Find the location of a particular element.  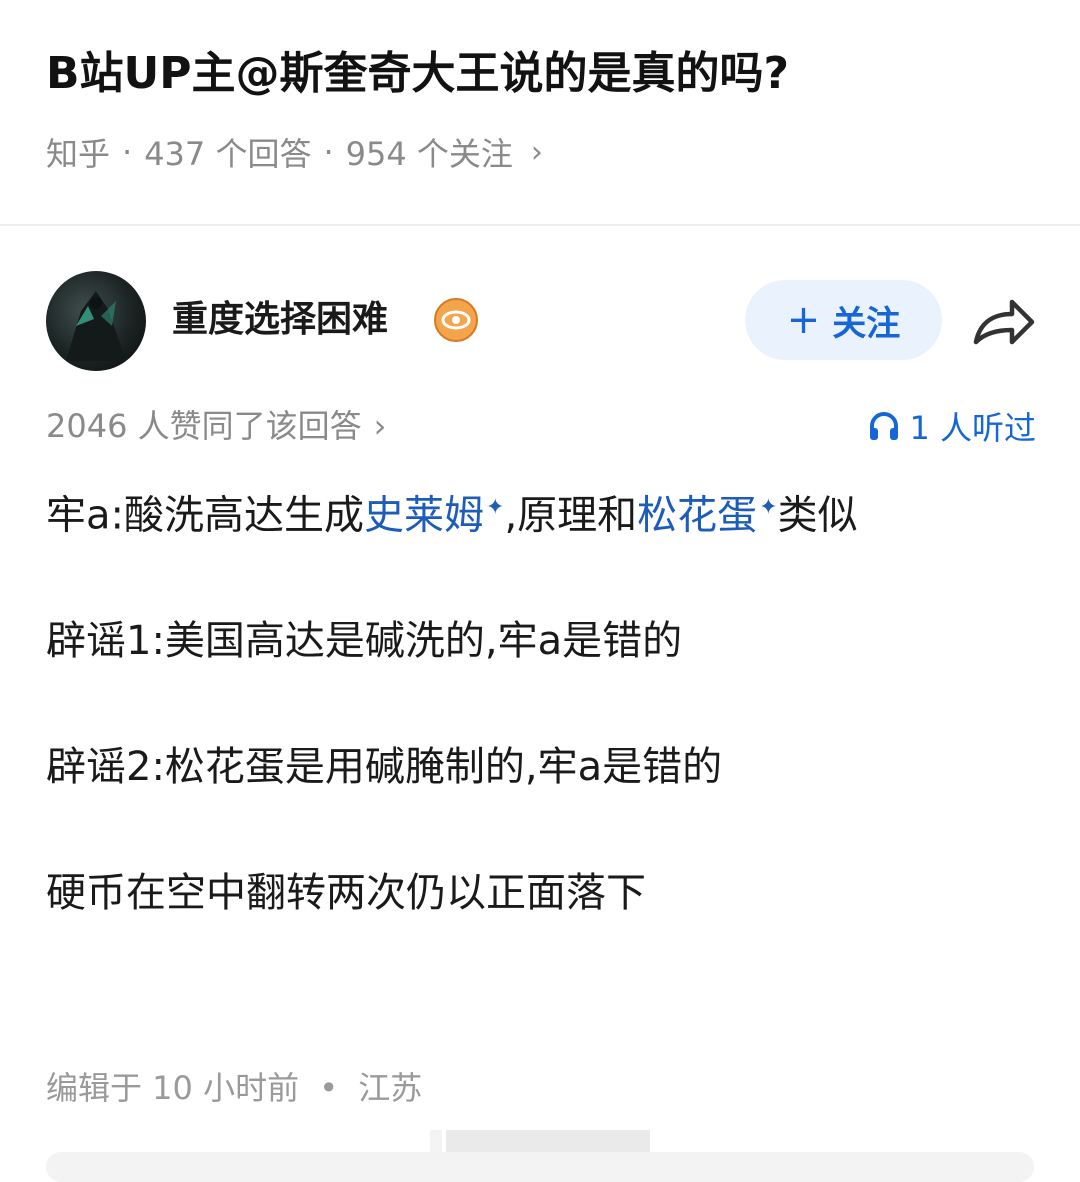

edit-info: 编辑于 10 小时前 • 江苏 is located at coordinates (234, 1088).